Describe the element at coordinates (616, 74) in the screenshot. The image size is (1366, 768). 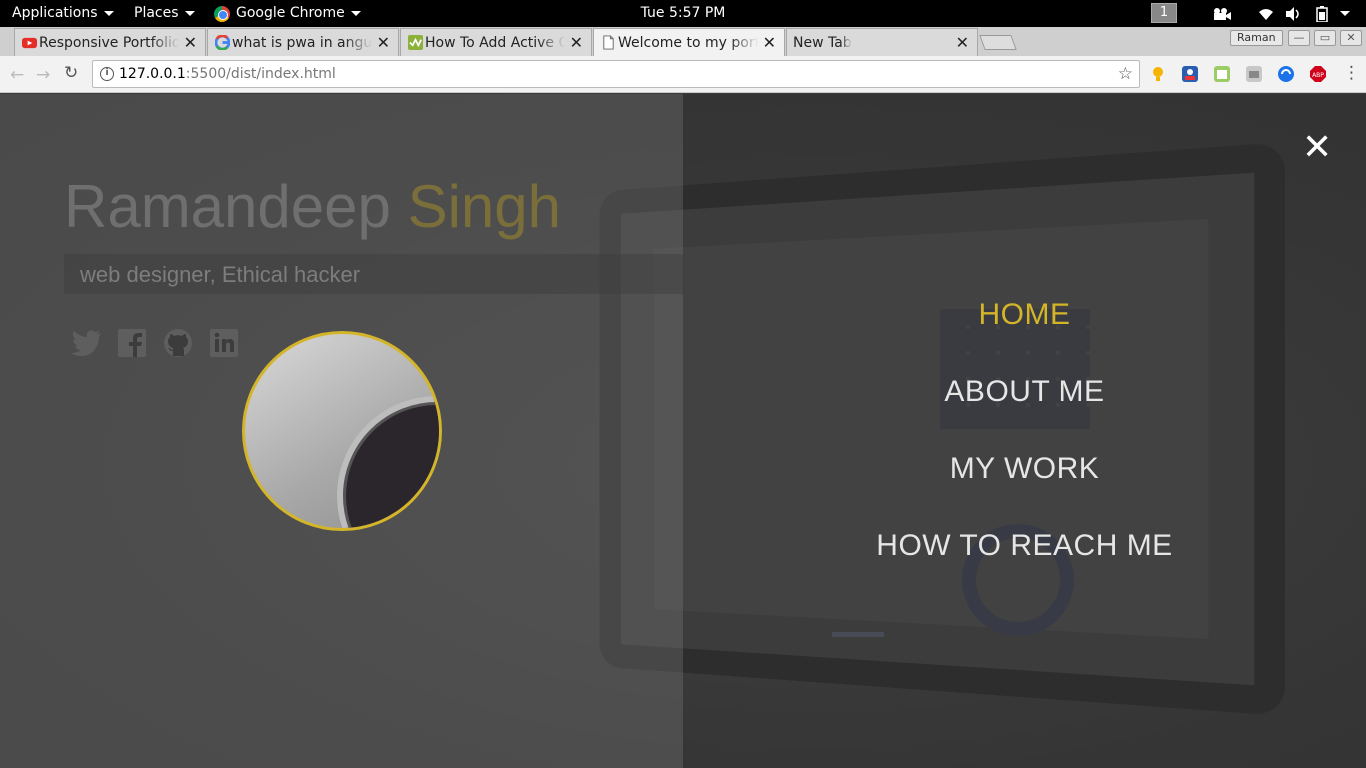
I see `address-bar: i 127.0.0.1:5500/dist/index.html ☆` at that location.